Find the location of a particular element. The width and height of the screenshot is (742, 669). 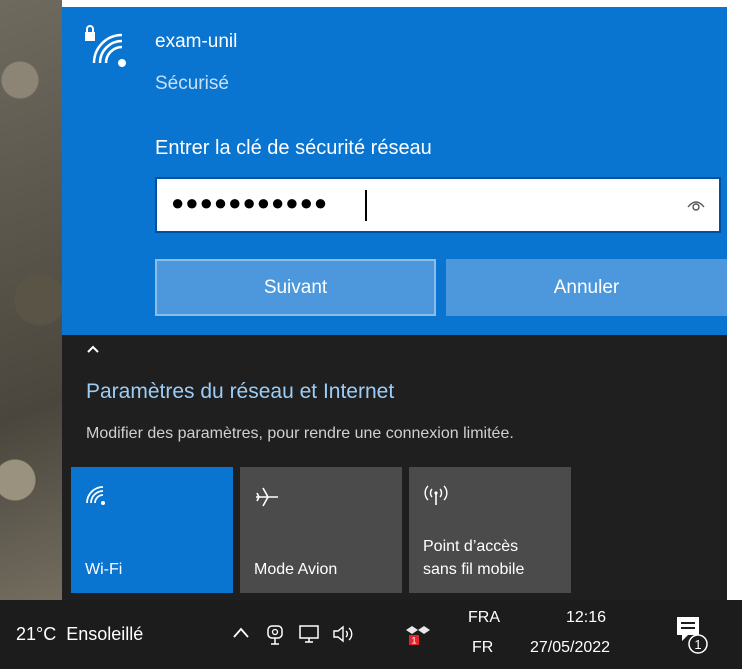

tile-wifi-label: Wi-Fi is located at coordinates (104, 569).